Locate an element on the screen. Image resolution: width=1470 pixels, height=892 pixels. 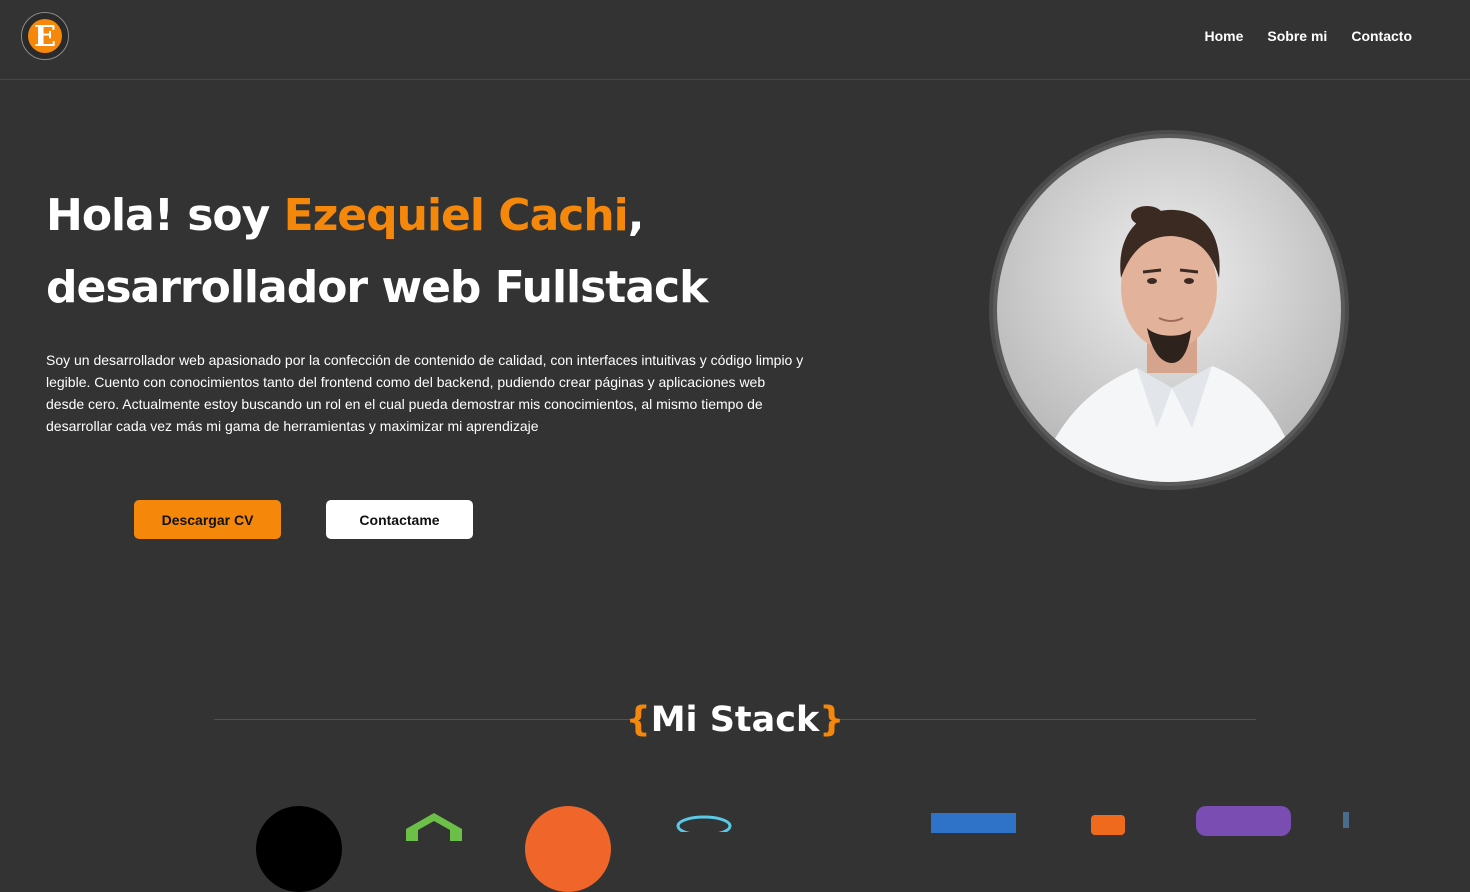
download-cv-button: Descargar CV is located at coordinates (207, 519).